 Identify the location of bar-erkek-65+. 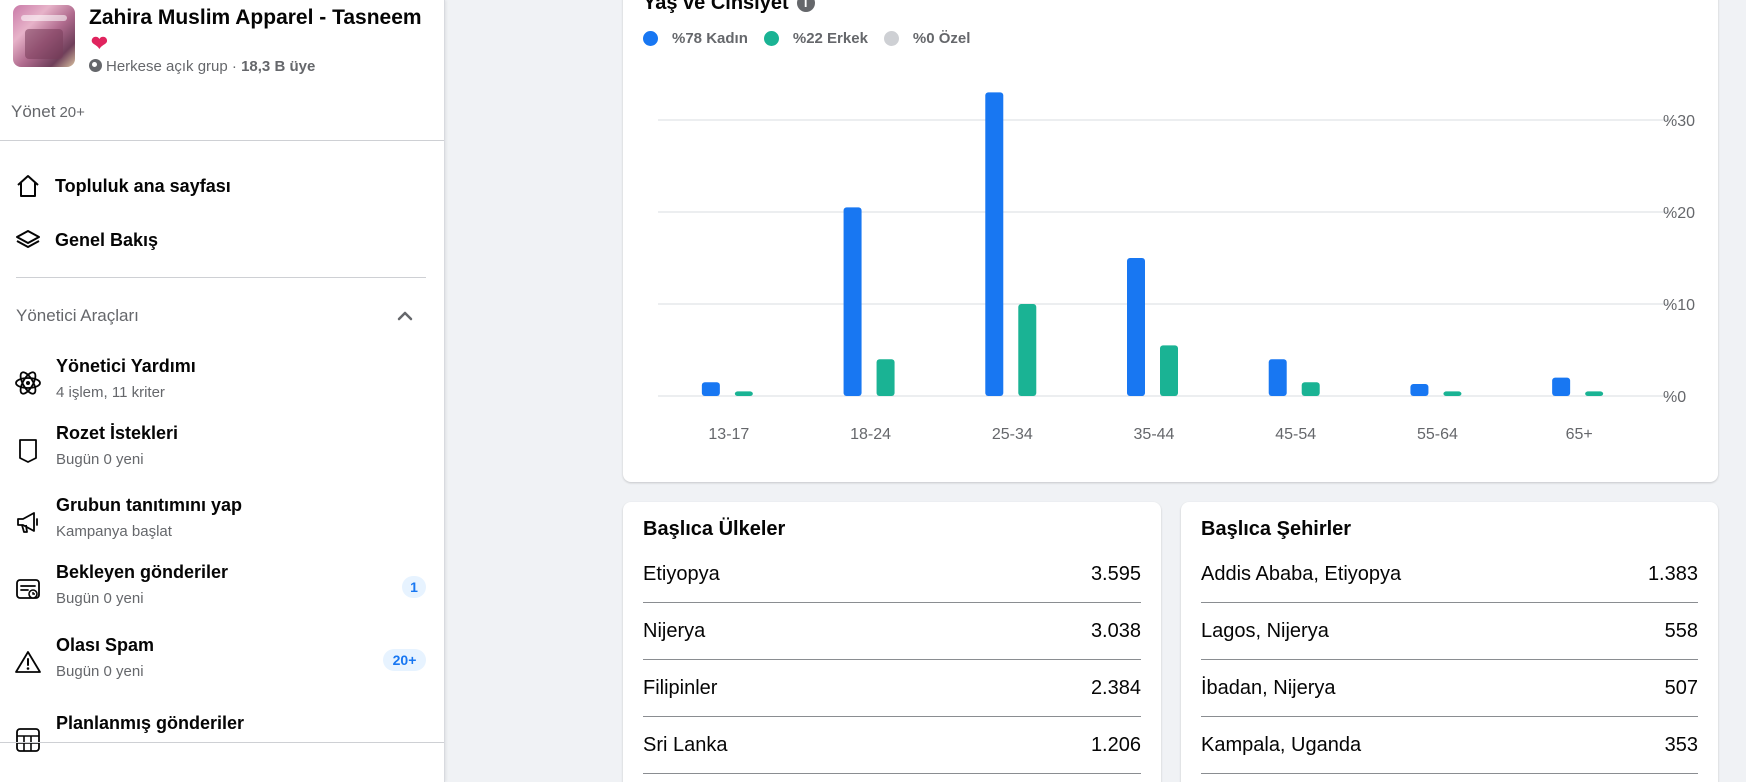
(1594, 393).